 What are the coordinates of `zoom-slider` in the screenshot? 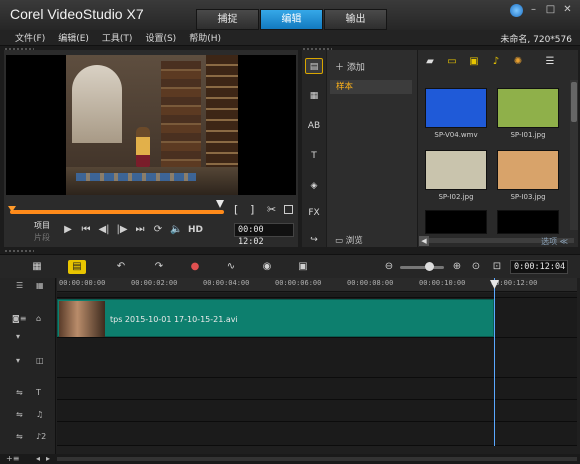 It's located at (422, 267).